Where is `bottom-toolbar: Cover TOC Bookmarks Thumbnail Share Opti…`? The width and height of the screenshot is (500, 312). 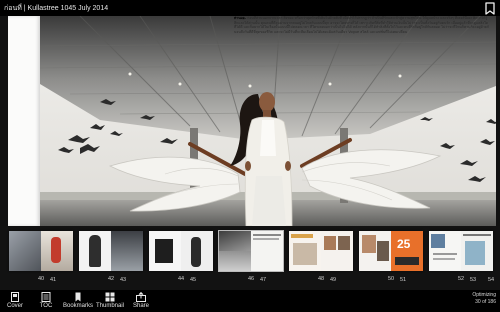
bottom-toolbar: Cover TOC Bookmarks Thumbnail Share Opti… is located at coordinates (250, 301).